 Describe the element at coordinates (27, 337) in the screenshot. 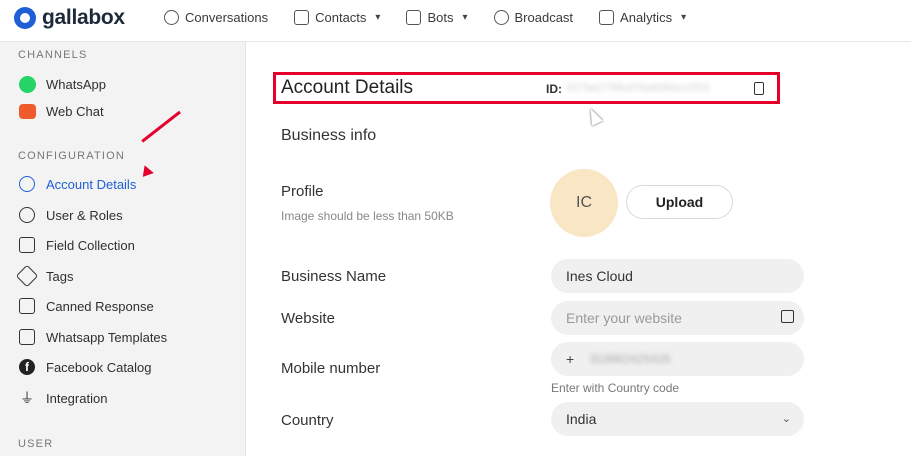

I see `template-icon` at that location.